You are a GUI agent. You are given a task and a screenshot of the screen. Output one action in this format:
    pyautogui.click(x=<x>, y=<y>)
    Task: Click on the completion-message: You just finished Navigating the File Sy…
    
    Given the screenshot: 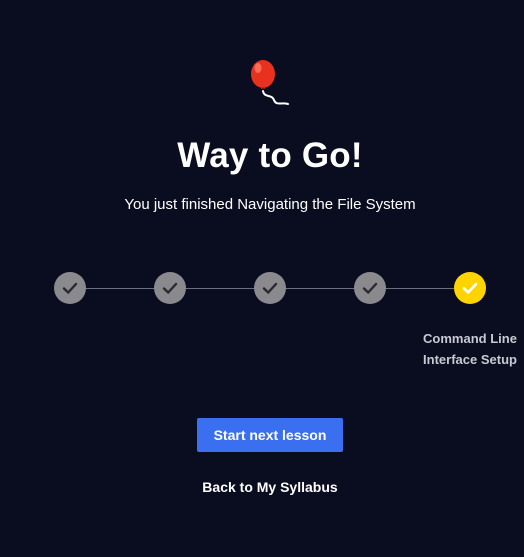 What is the action you would take?
    pyautogui.click(x=270, y=204)
    